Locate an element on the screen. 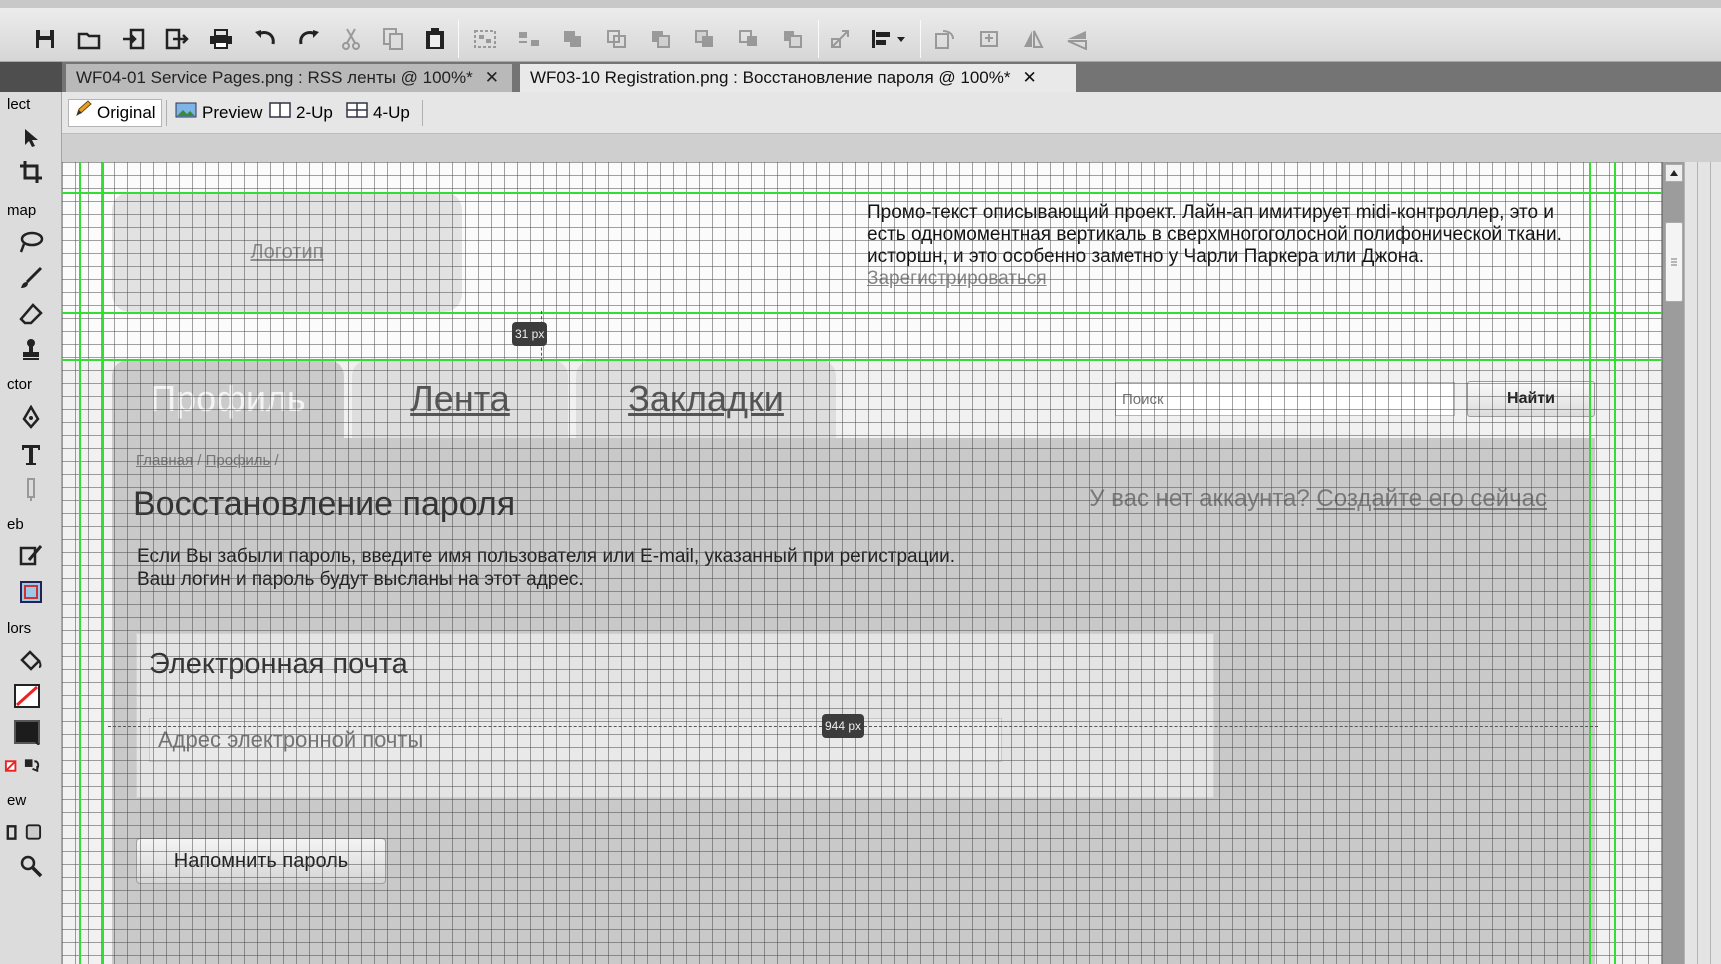 The image size is (1721, 964). paste-icon is located at coordinates (435, 39).